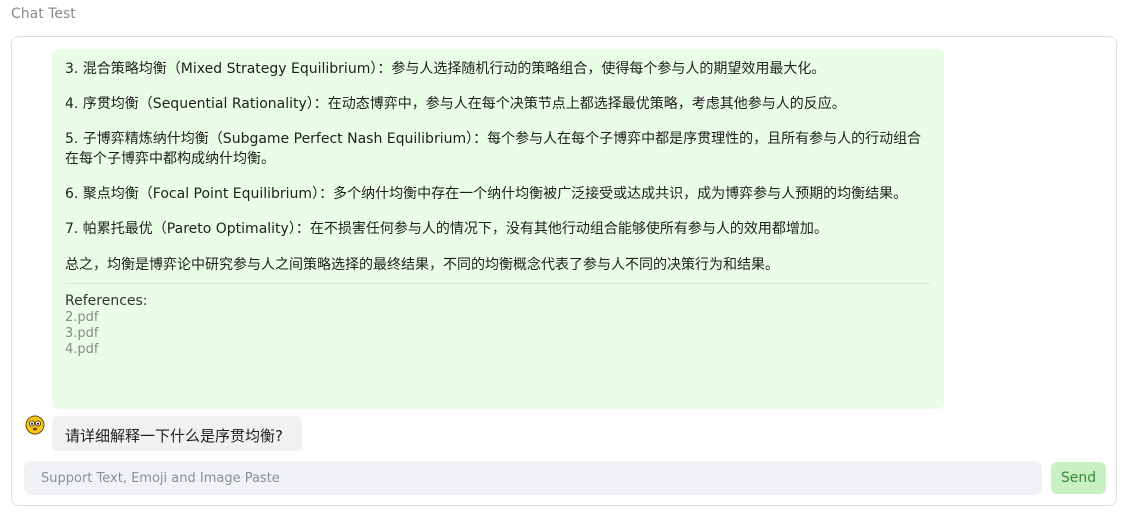 The image size is (1132, 518). Describe the element at coordinates (497, 283) in the screenshot. I see `references-divider` at that location.